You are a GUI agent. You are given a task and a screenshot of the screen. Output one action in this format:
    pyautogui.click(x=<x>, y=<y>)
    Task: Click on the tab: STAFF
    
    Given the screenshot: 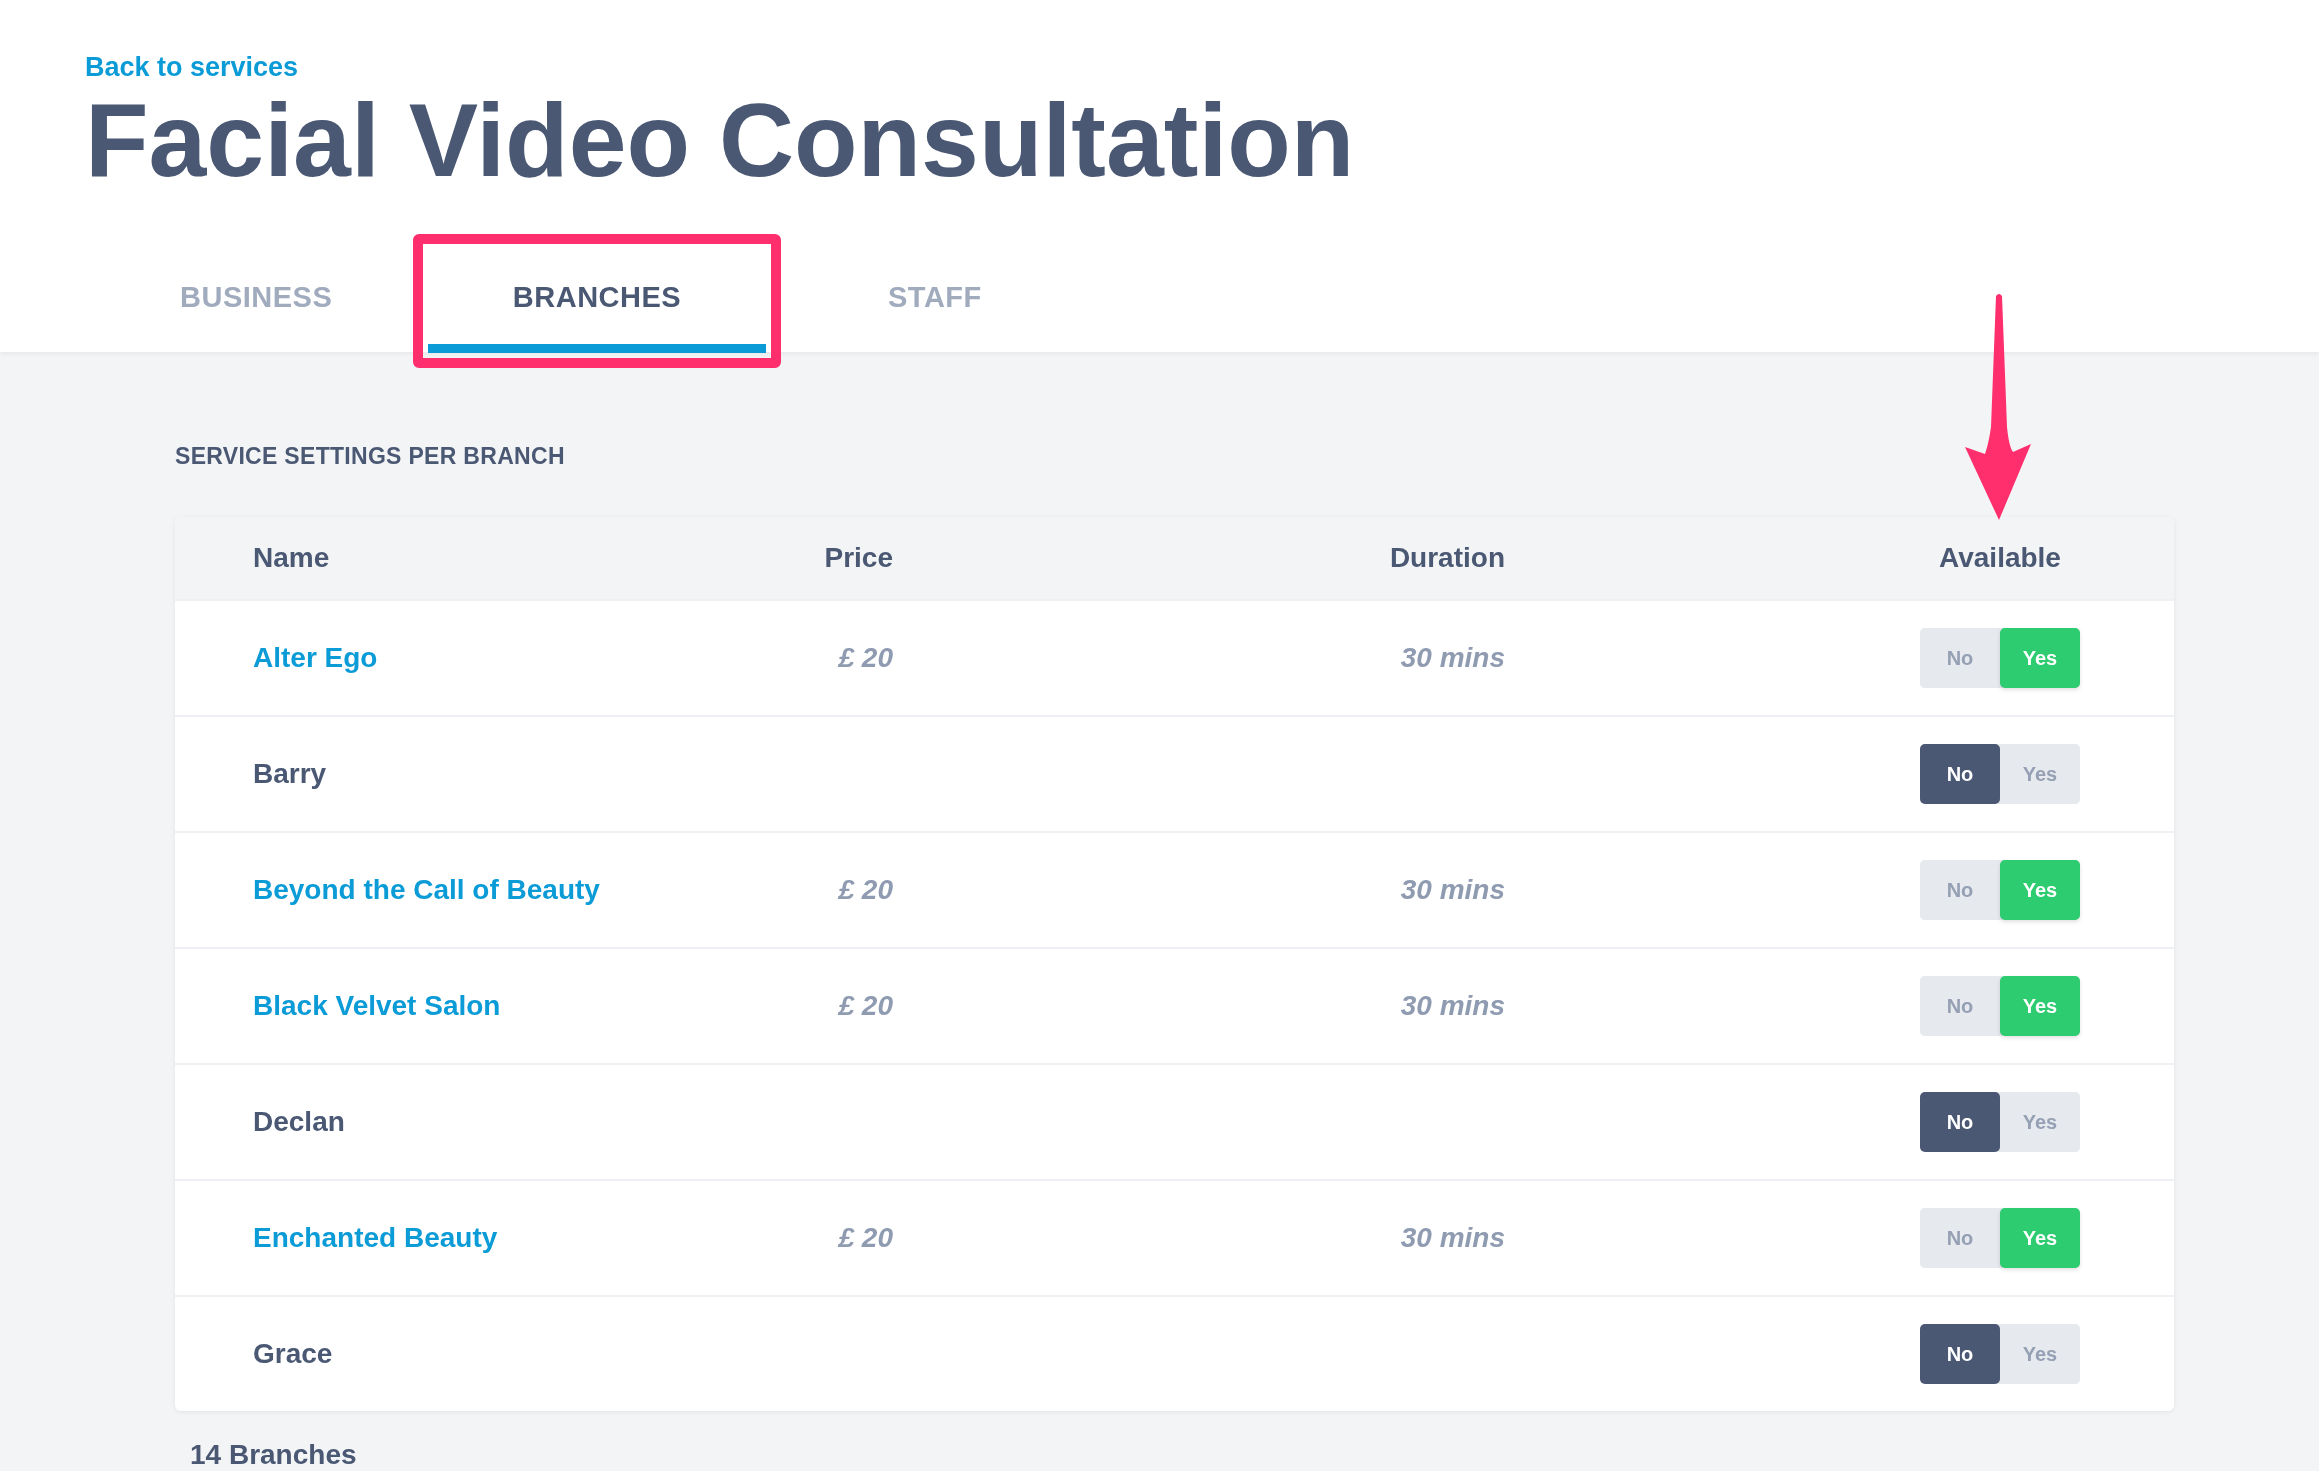 What is the action you would take?
    pyautogui.click(x=874, y=314)
    